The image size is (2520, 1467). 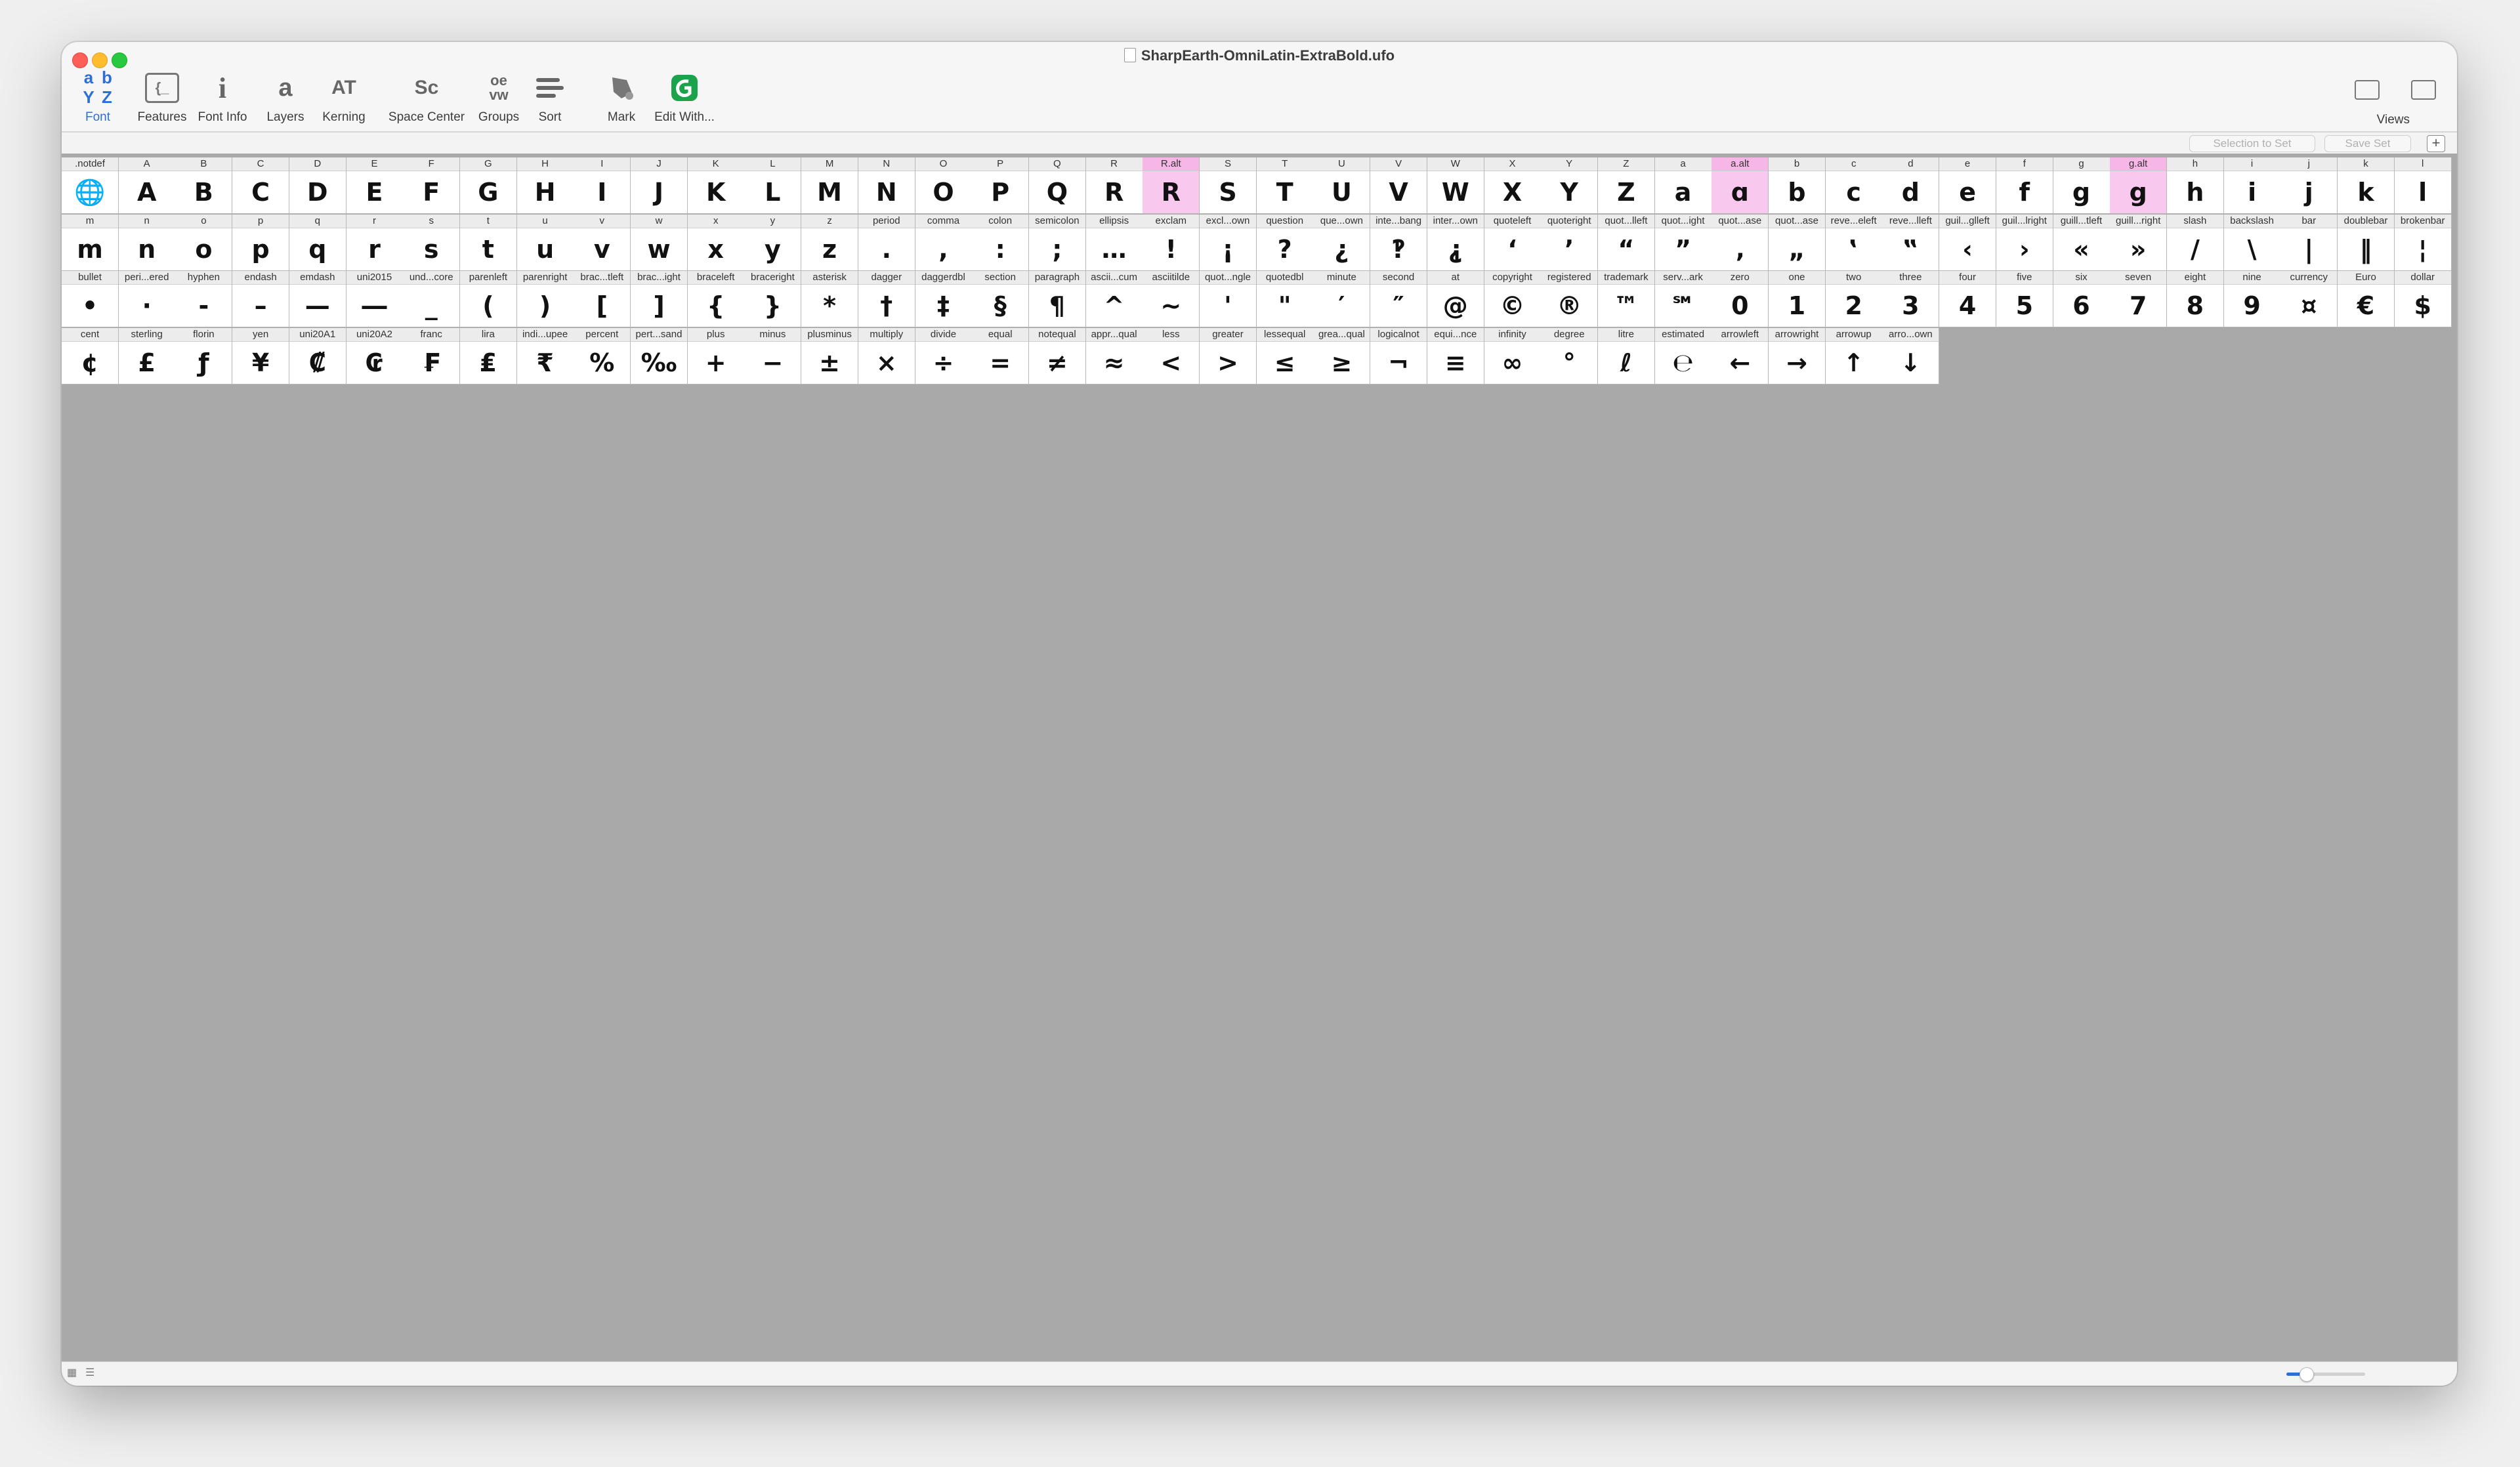 I want to click on glyph-cell: arrowright →, so click(x=1797, y=355).